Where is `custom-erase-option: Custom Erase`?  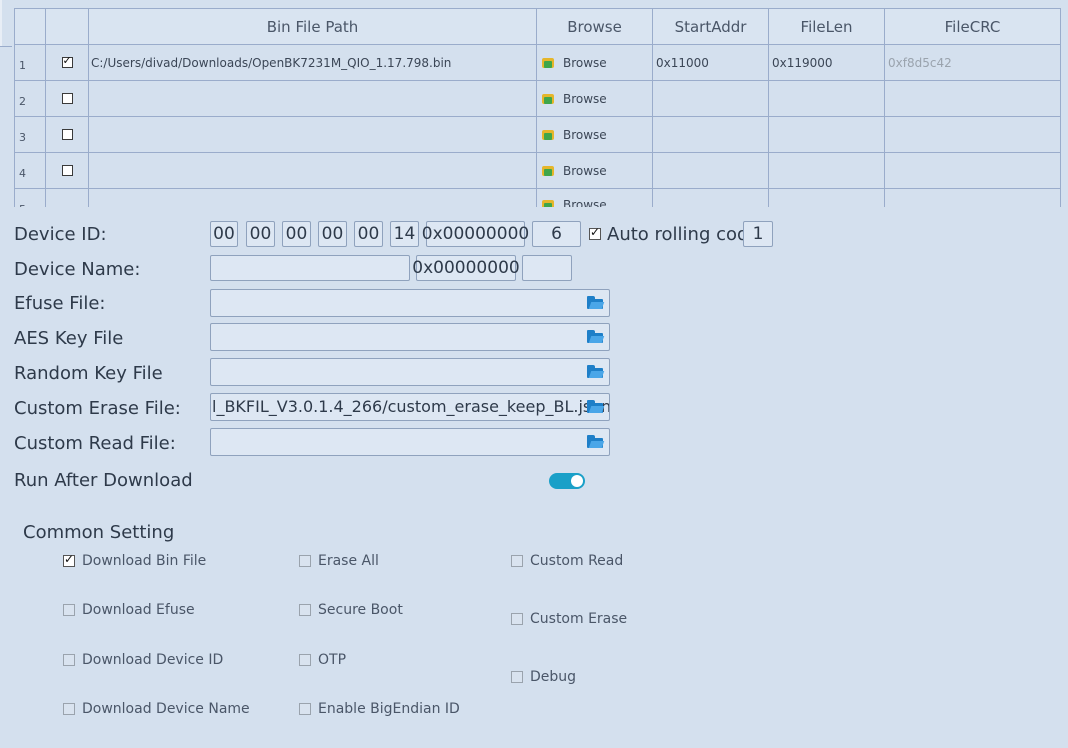 custom-erase-option: Custom Erase is located at coordinates (569, 619).